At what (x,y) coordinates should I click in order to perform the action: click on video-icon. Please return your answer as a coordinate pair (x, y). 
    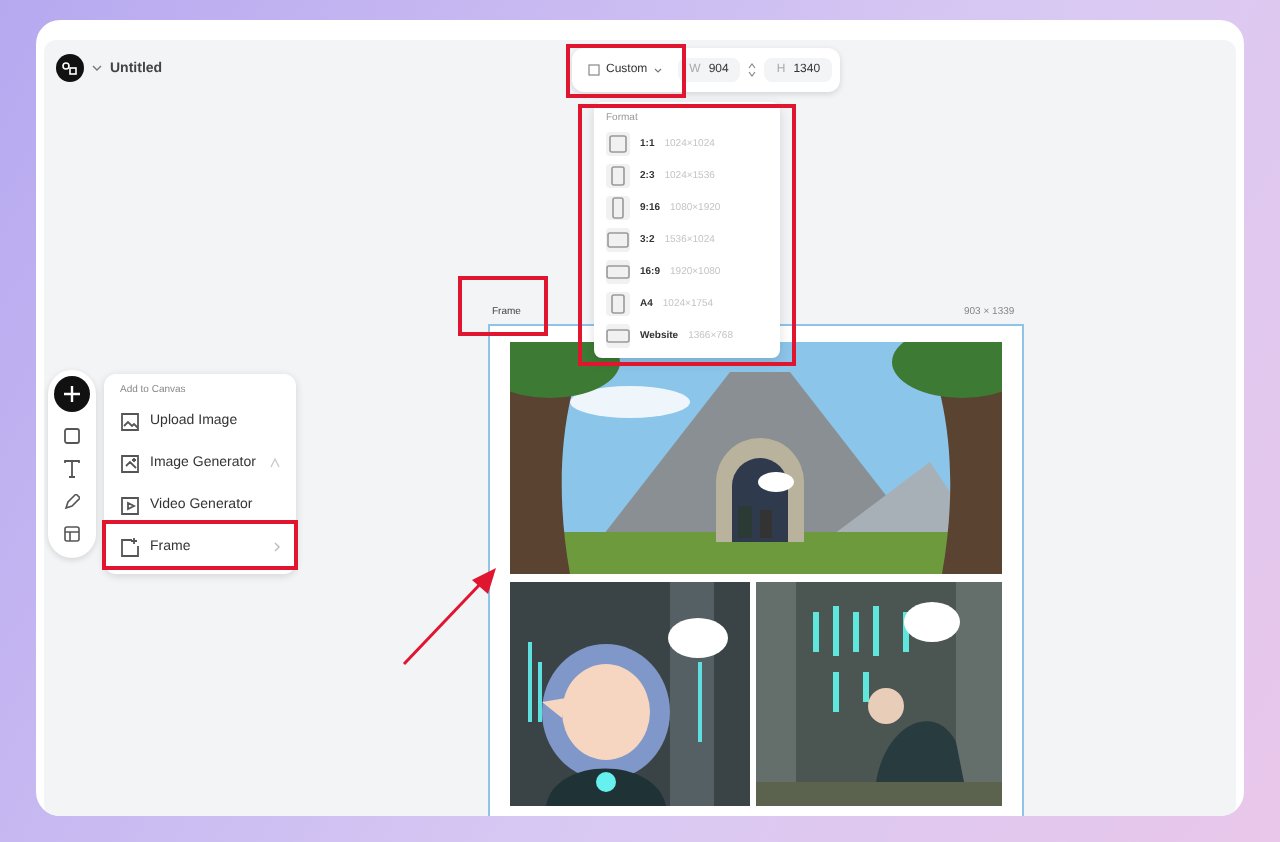
    Looking at the image, I should click on (130, 505).